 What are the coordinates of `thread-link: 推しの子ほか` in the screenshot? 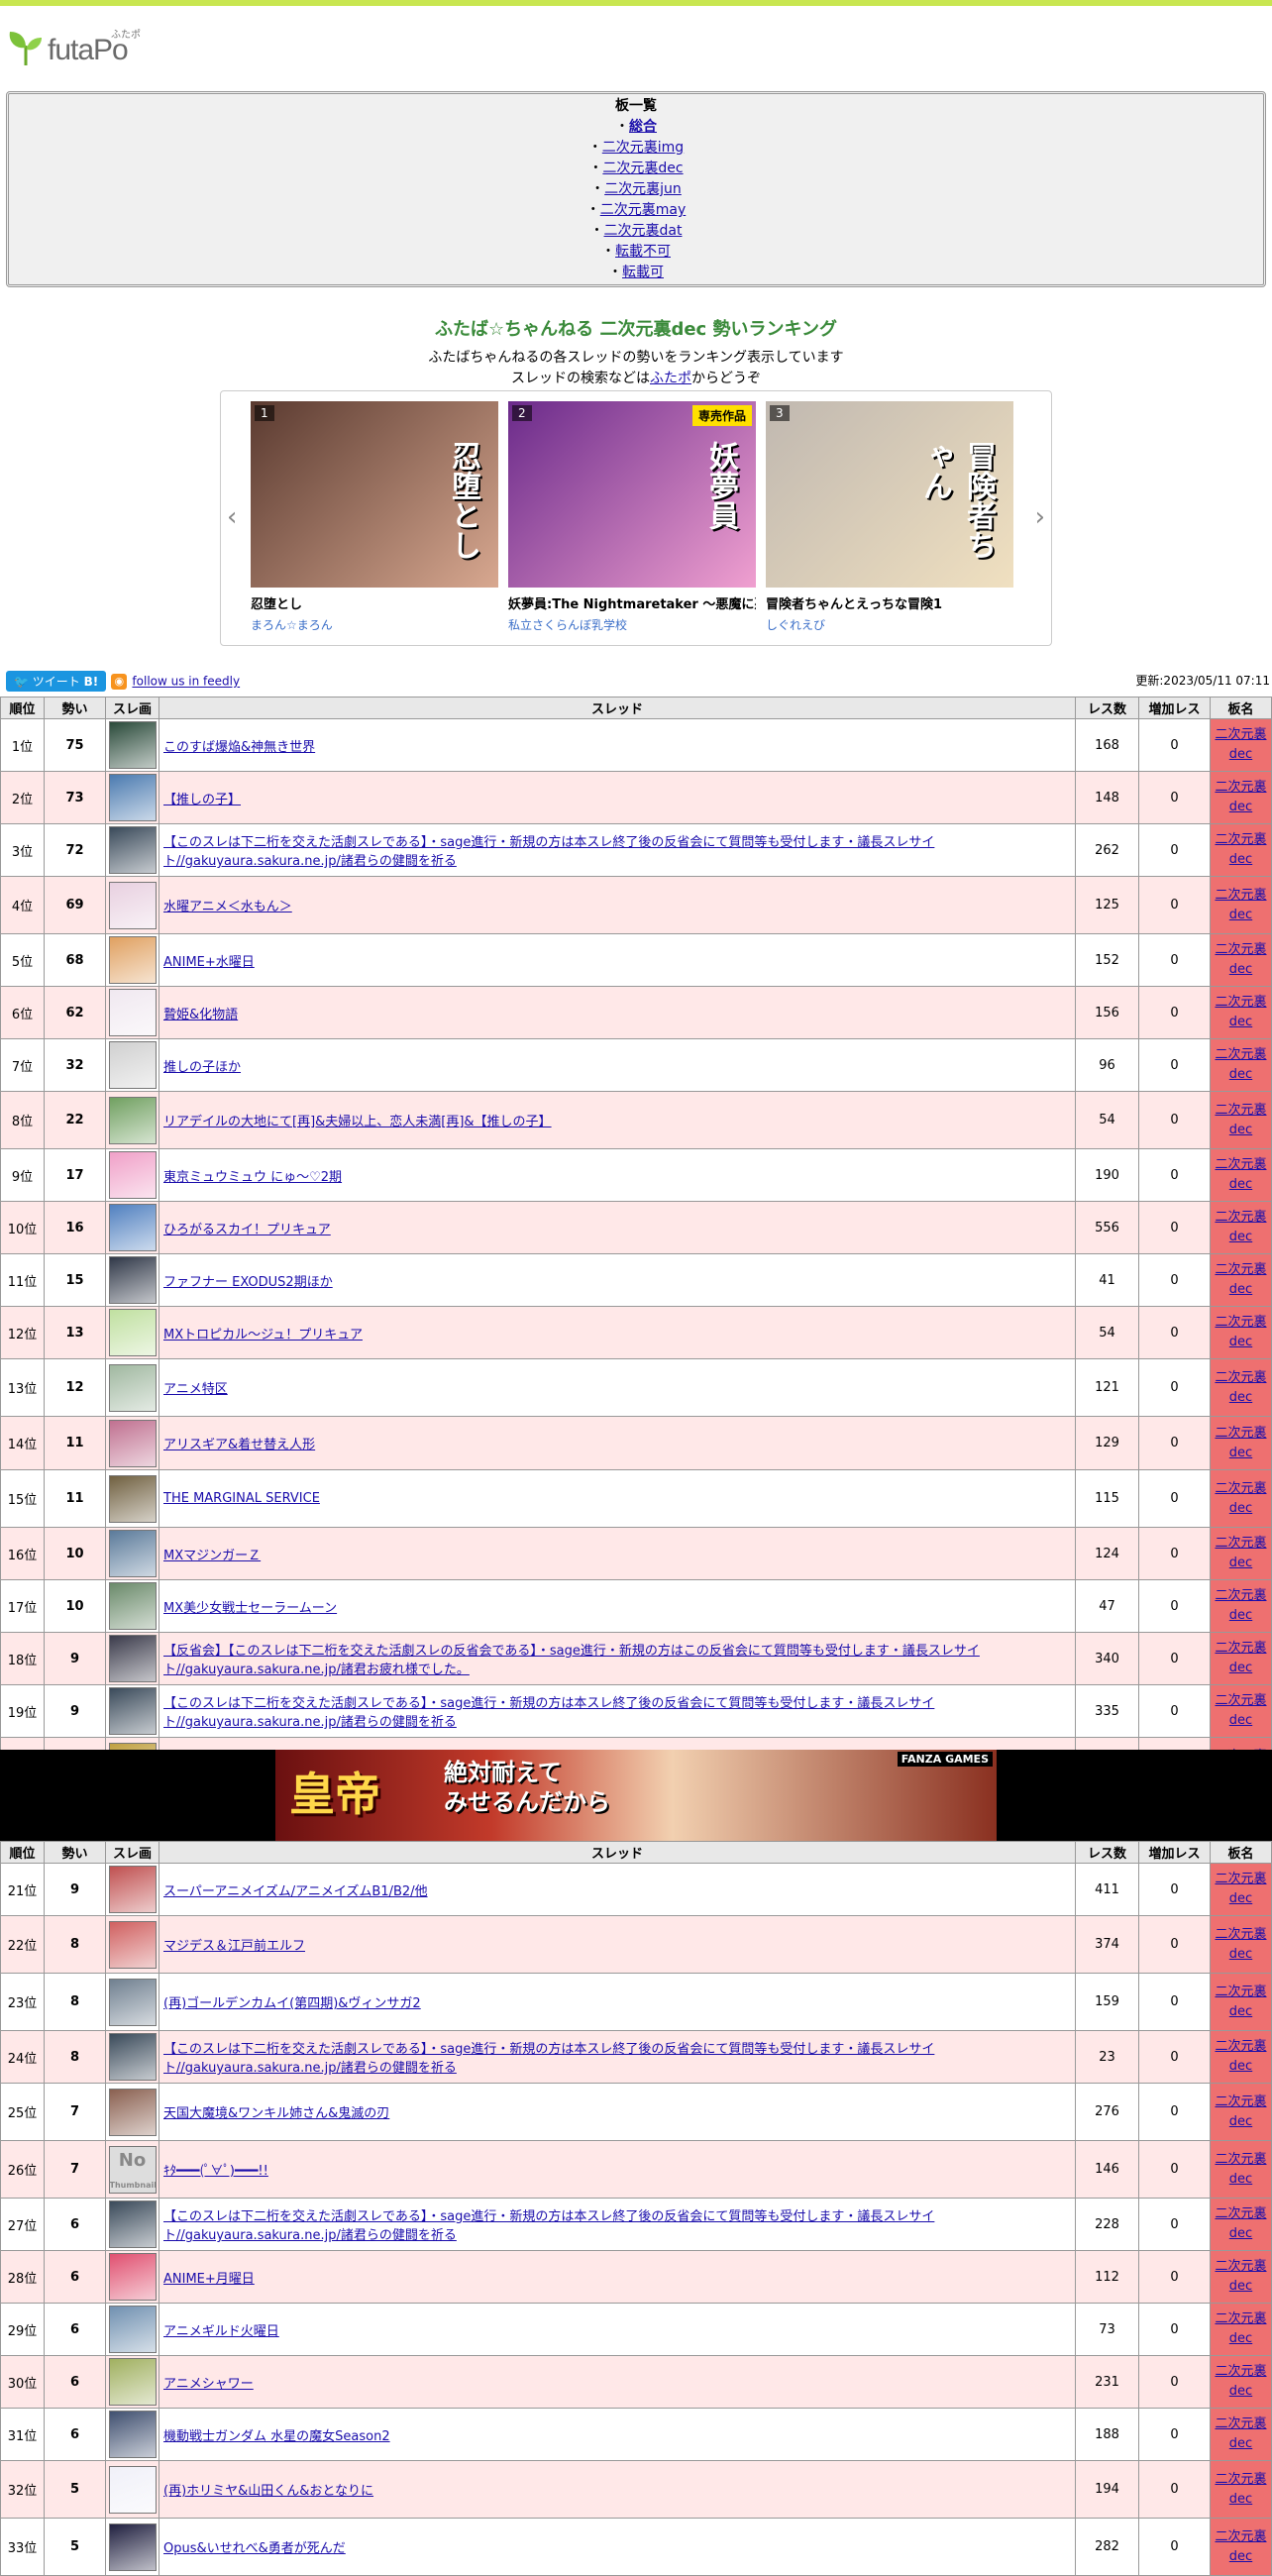 It's located at (202, 1068).